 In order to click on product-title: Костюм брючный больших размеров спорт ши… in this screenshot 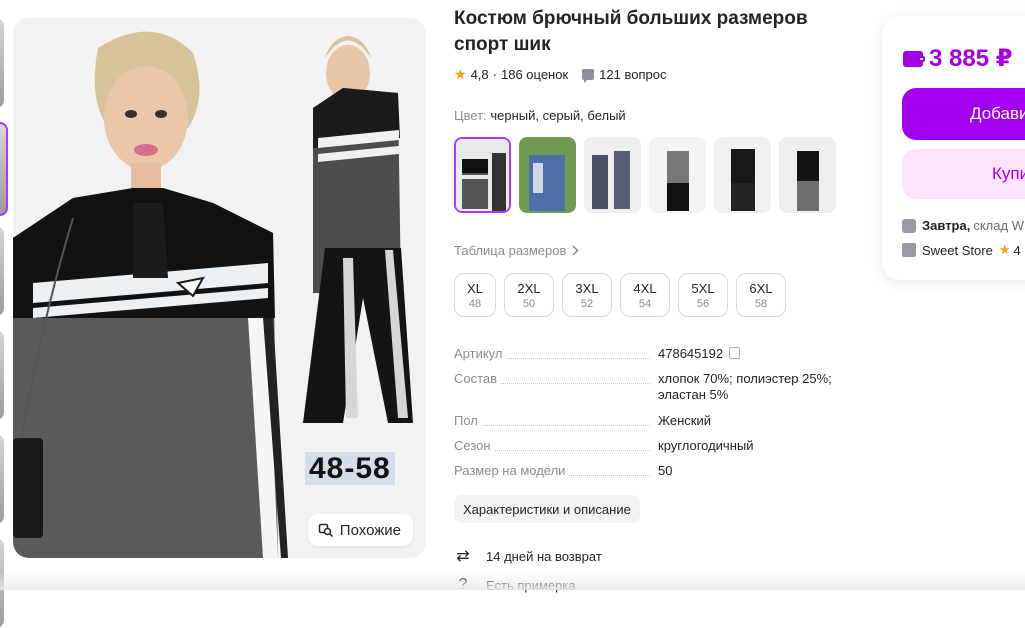, I will do `click(631, 31)`.